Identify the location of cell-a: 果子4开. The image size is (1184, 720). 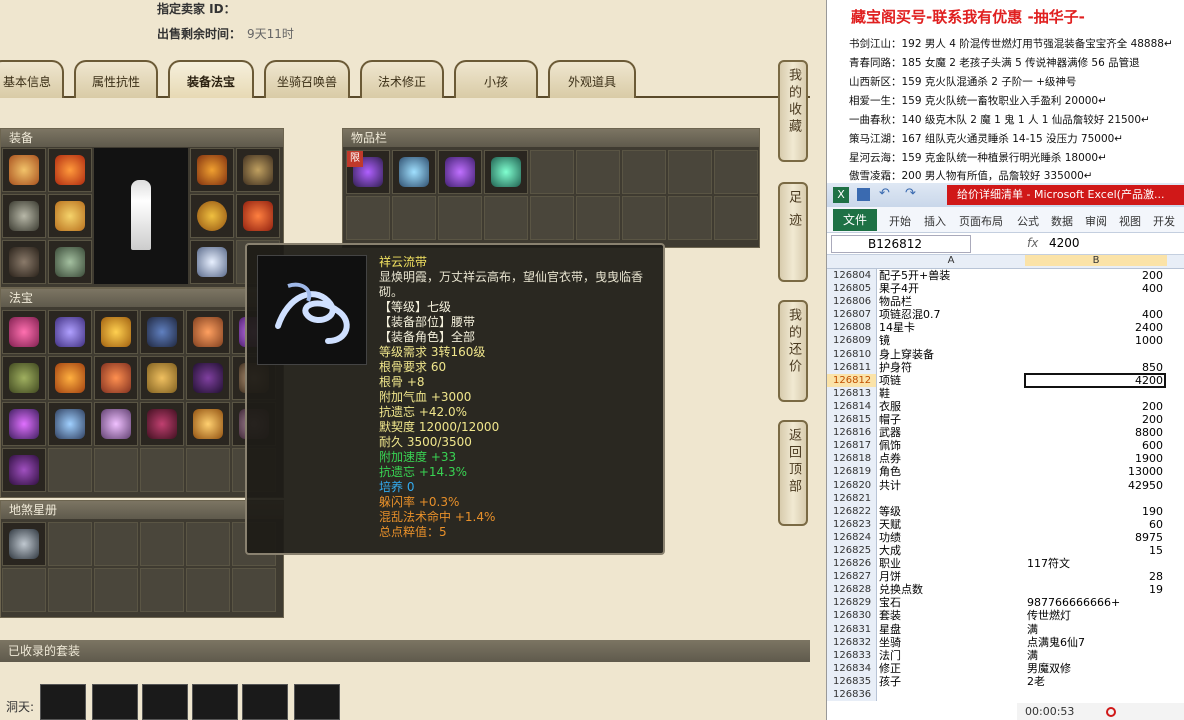
(951, 288).